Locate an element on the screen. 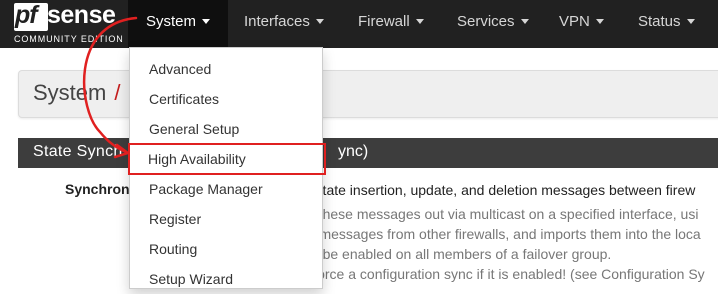 The image size is (718, 294). menu-item-certificates: Certificates is located at coordinates (226, 99).